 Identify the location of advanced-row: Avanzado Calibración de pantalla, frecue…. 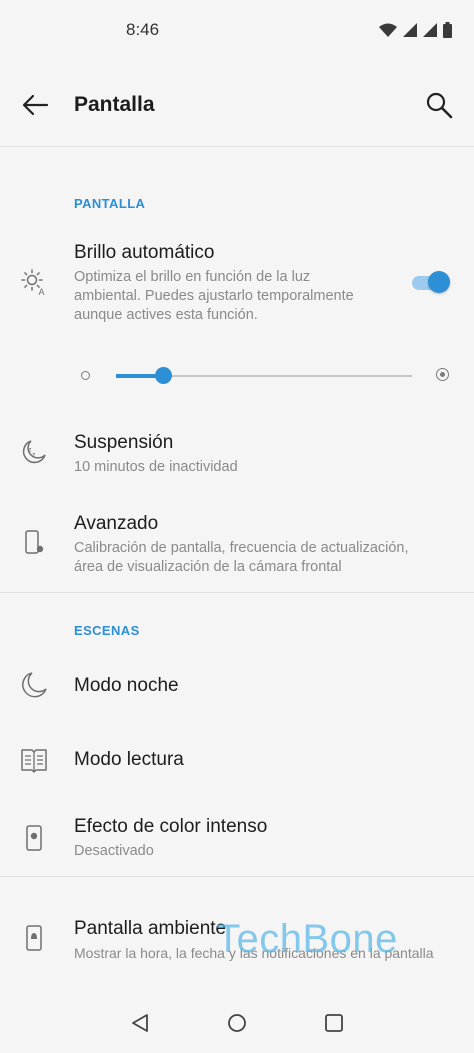
(237, 544).